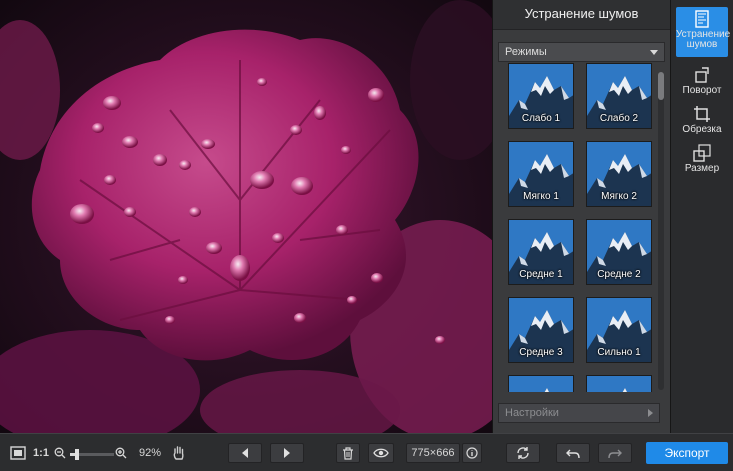 This screenshot has height=471, width=733. I want to click on undo-button, so click(573, 453).